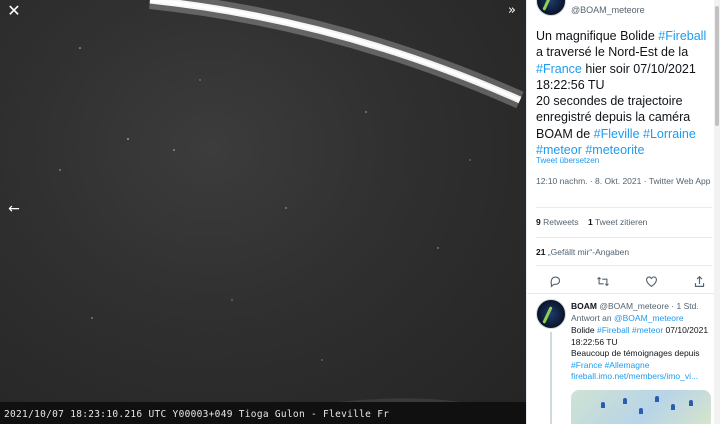  I want to click on likes-stats: 21 „Gefällt mir“-Angaben, so click(582, 252).